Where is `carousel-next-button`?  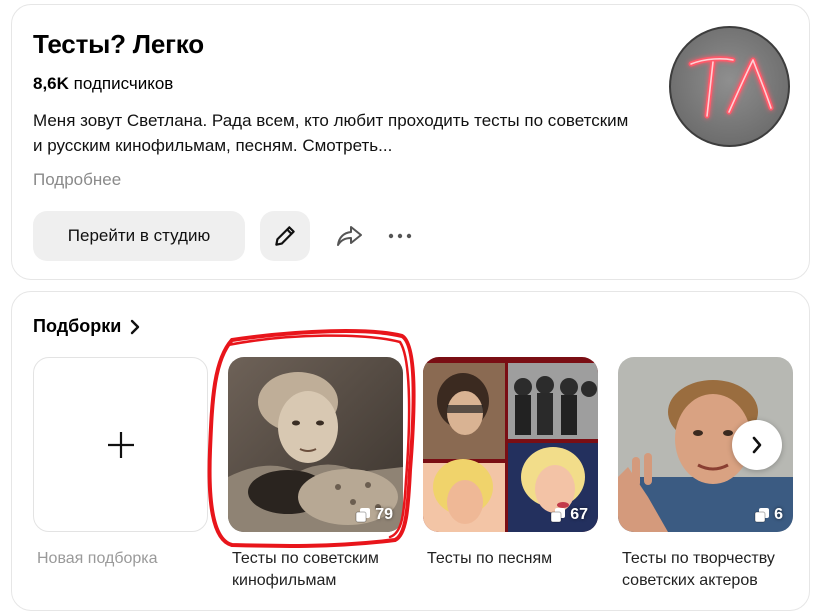 carousel-next-button is located at coordinates (757, 445).